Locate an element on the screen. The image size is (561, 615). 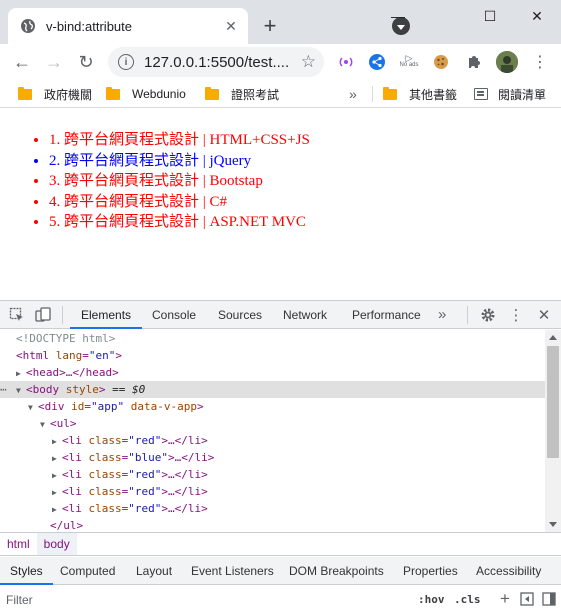
tag-text: <body is located at coordinates (43, 389).